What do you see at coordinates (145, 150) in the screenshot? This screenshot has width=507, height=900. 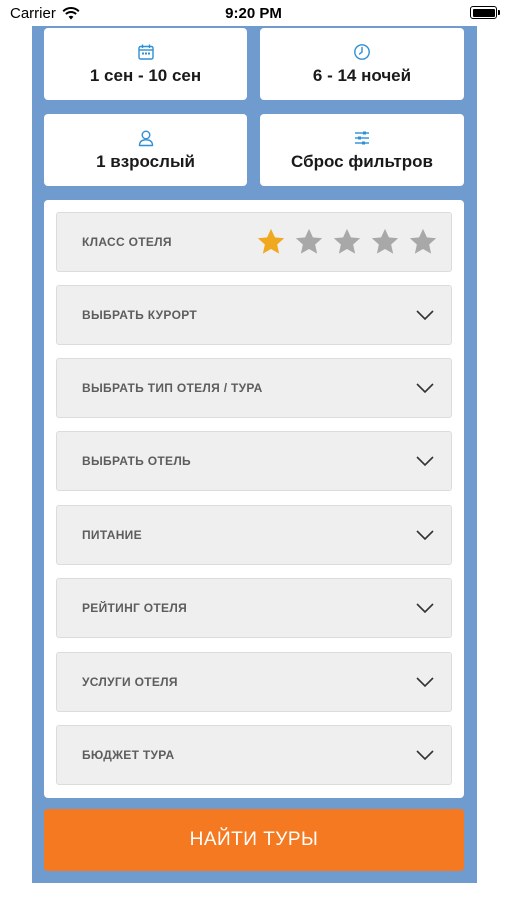 I see `travelers-card: 1 взрослый` at bounding box center [145, 150].